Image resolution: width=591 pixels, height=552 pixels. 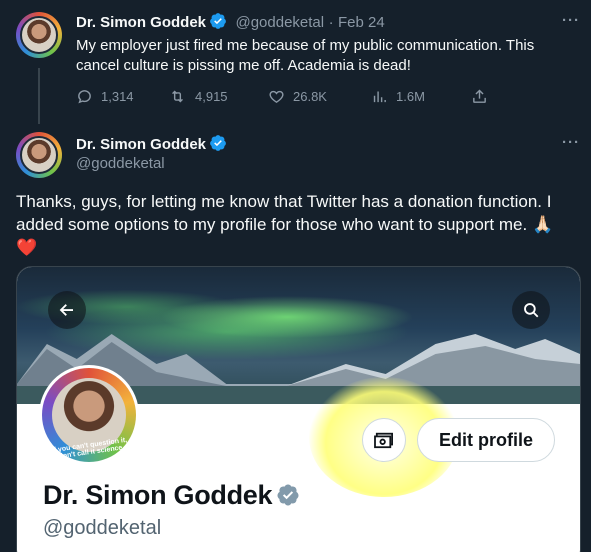 I want to click on views-icon, so click(x=379, y=97).